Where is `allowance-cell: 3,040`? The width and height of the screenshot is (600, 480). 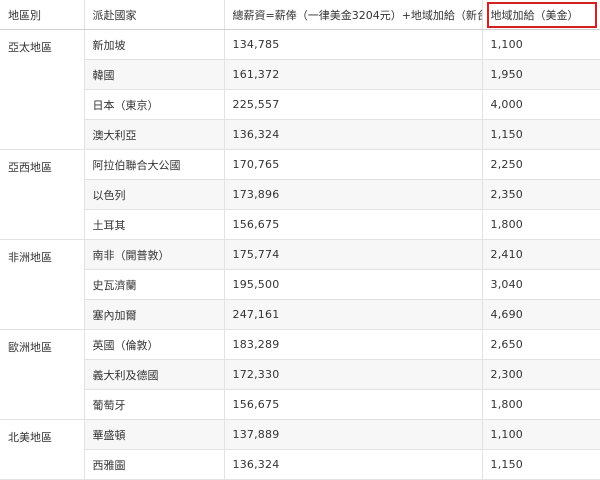 allowance-cell: 3,040 is located at coordinates (541, 284).